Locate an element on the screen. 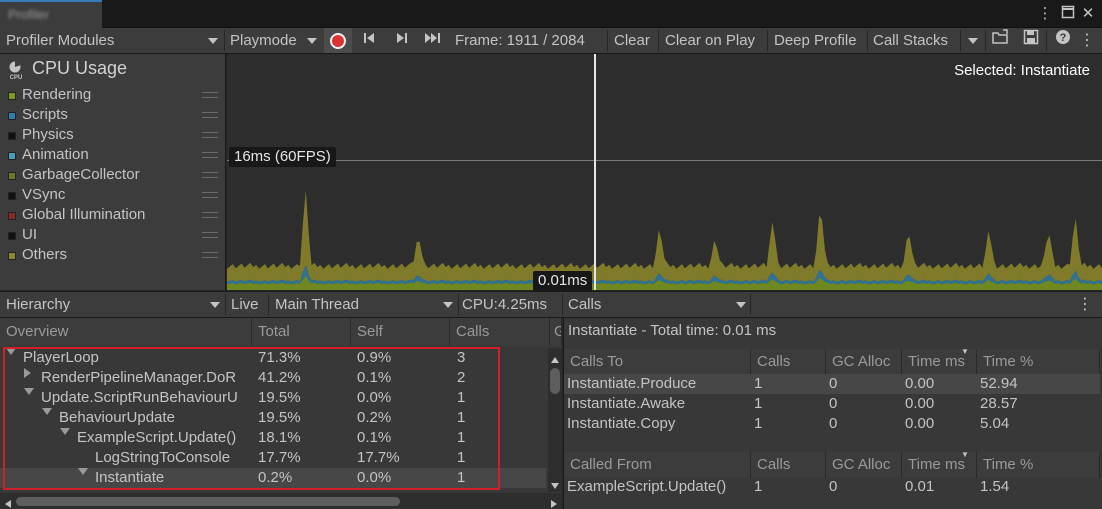 The height and width of the screenshot is (509, 1102). module-category-physics: Physics is located at coordinates (115, 136).